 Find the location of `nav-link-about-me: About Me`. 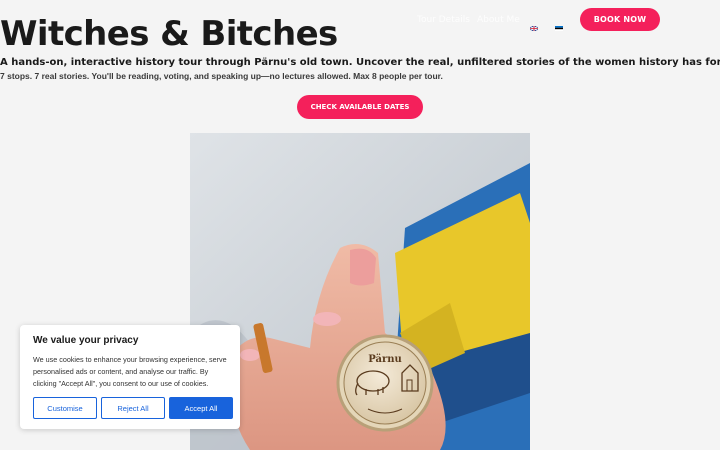

nav-link-about-me: About Me is located at coordinates (498, 20).